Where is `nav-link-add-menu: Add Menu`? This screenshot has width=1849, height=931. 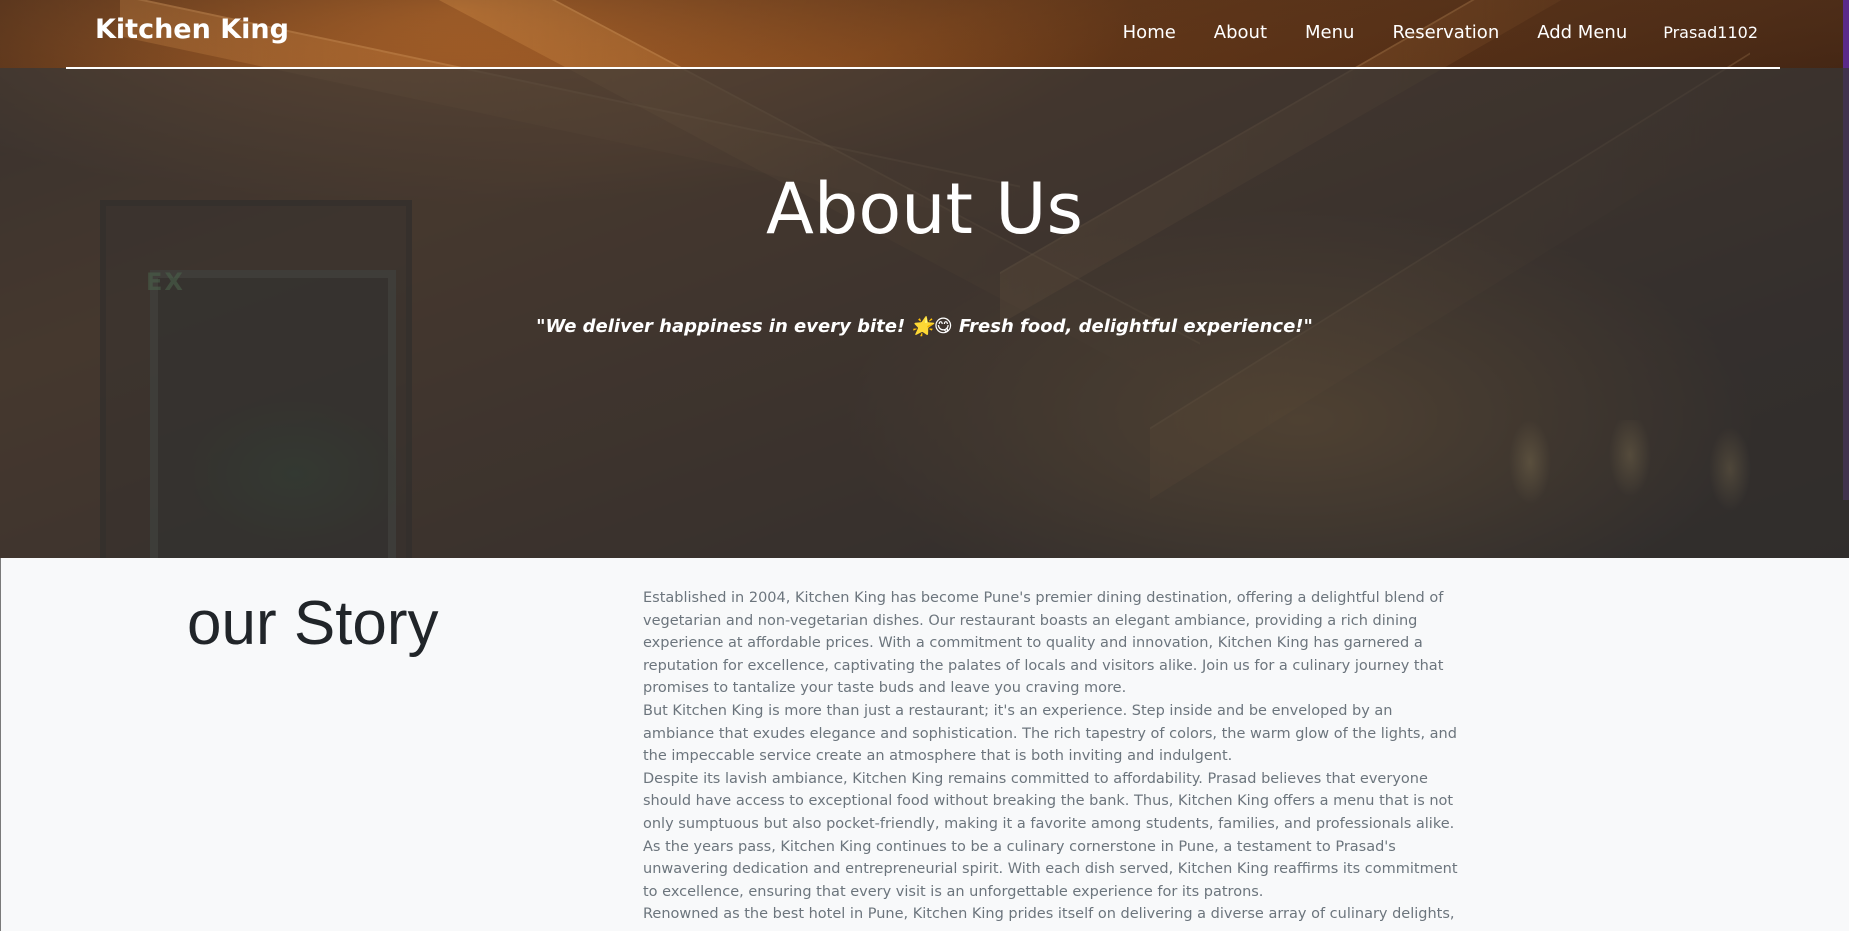 nav-link-add-menu: Add Menu is located at coordinates (1582, 32).